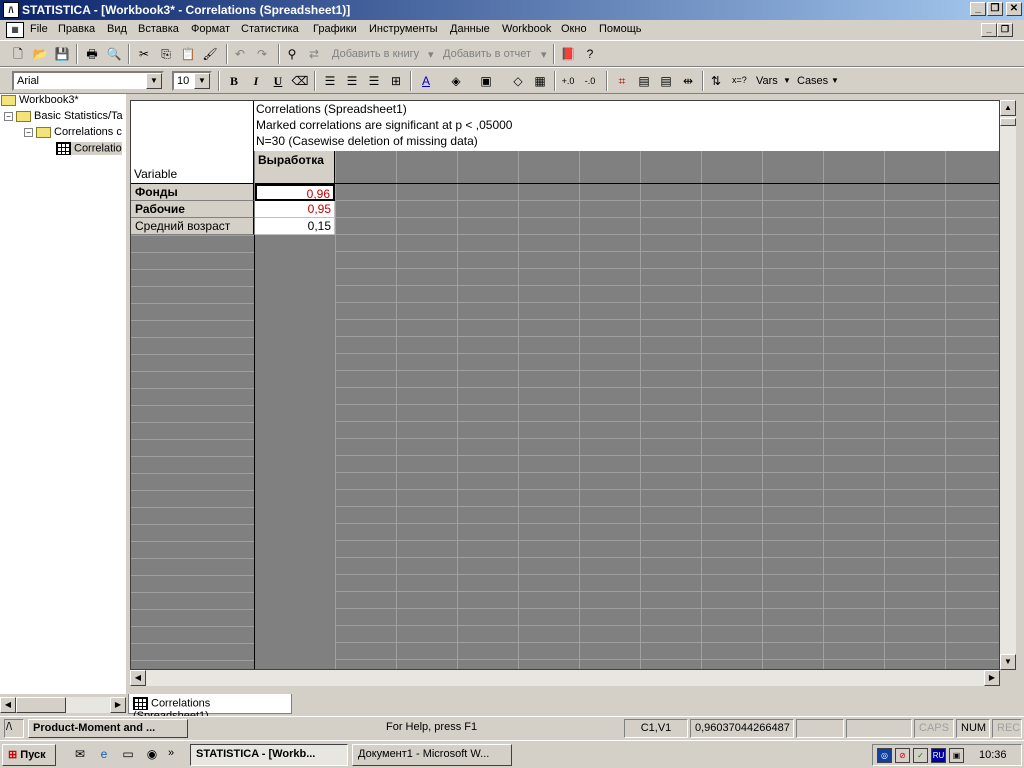 This screenshot has width=1024, height=768. I want to click on clear-format-icon: ⌫, so click(300, 81).